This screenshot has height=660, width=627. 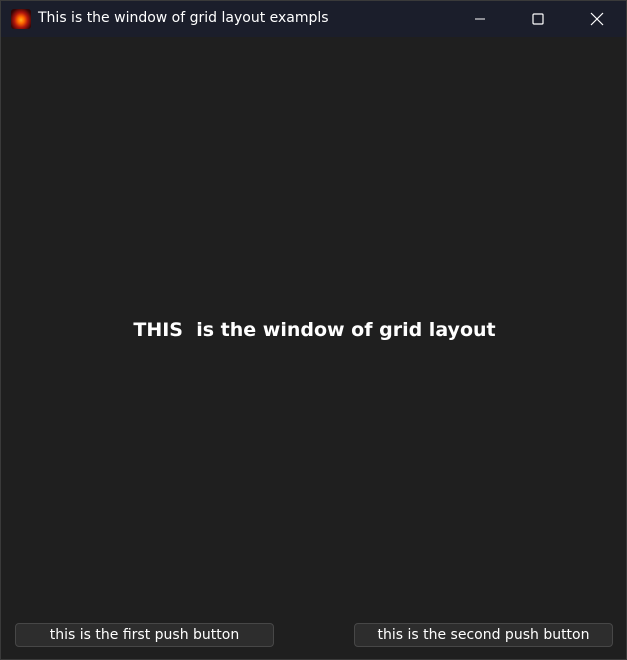 I want to click on minimize-icon, so click(x=480, y=19).